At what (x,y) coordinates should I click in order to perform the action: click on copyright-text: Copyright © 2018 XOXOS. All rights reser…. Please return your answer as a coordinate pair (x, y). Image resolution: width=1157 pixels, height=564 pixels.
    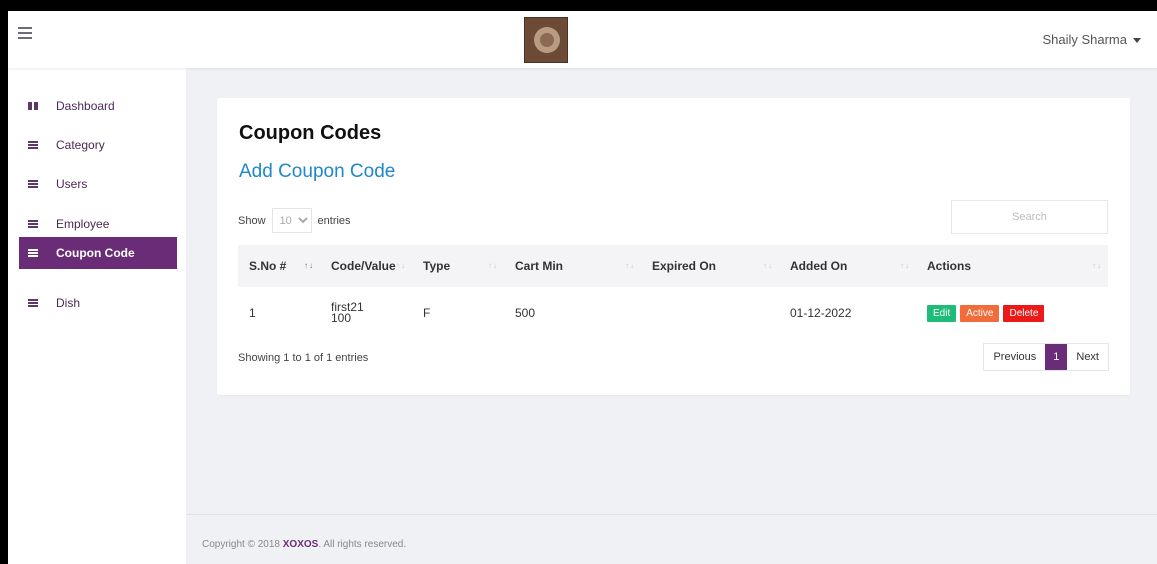
    Looking at the image, I should click on (304, 544).